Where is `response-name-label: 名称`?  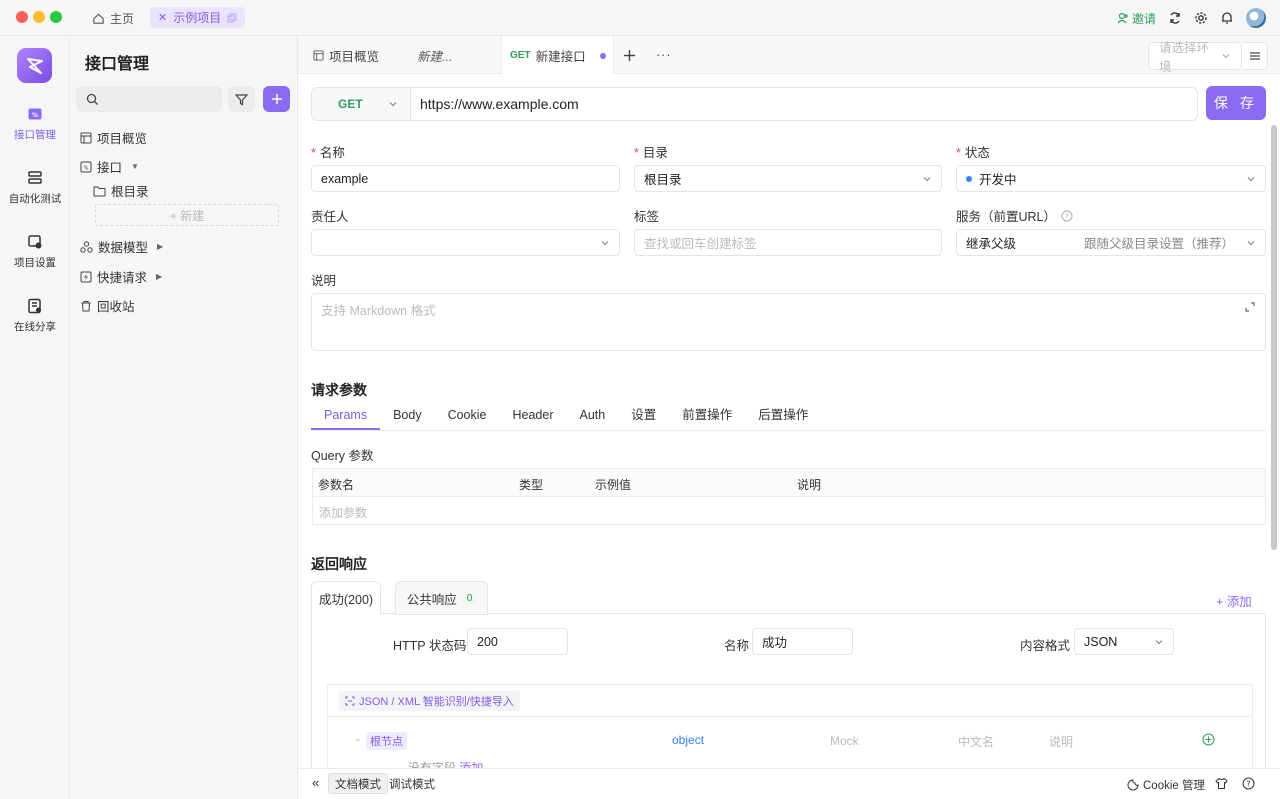 response-name-label: 名称 is located at coordinates (737, 646).